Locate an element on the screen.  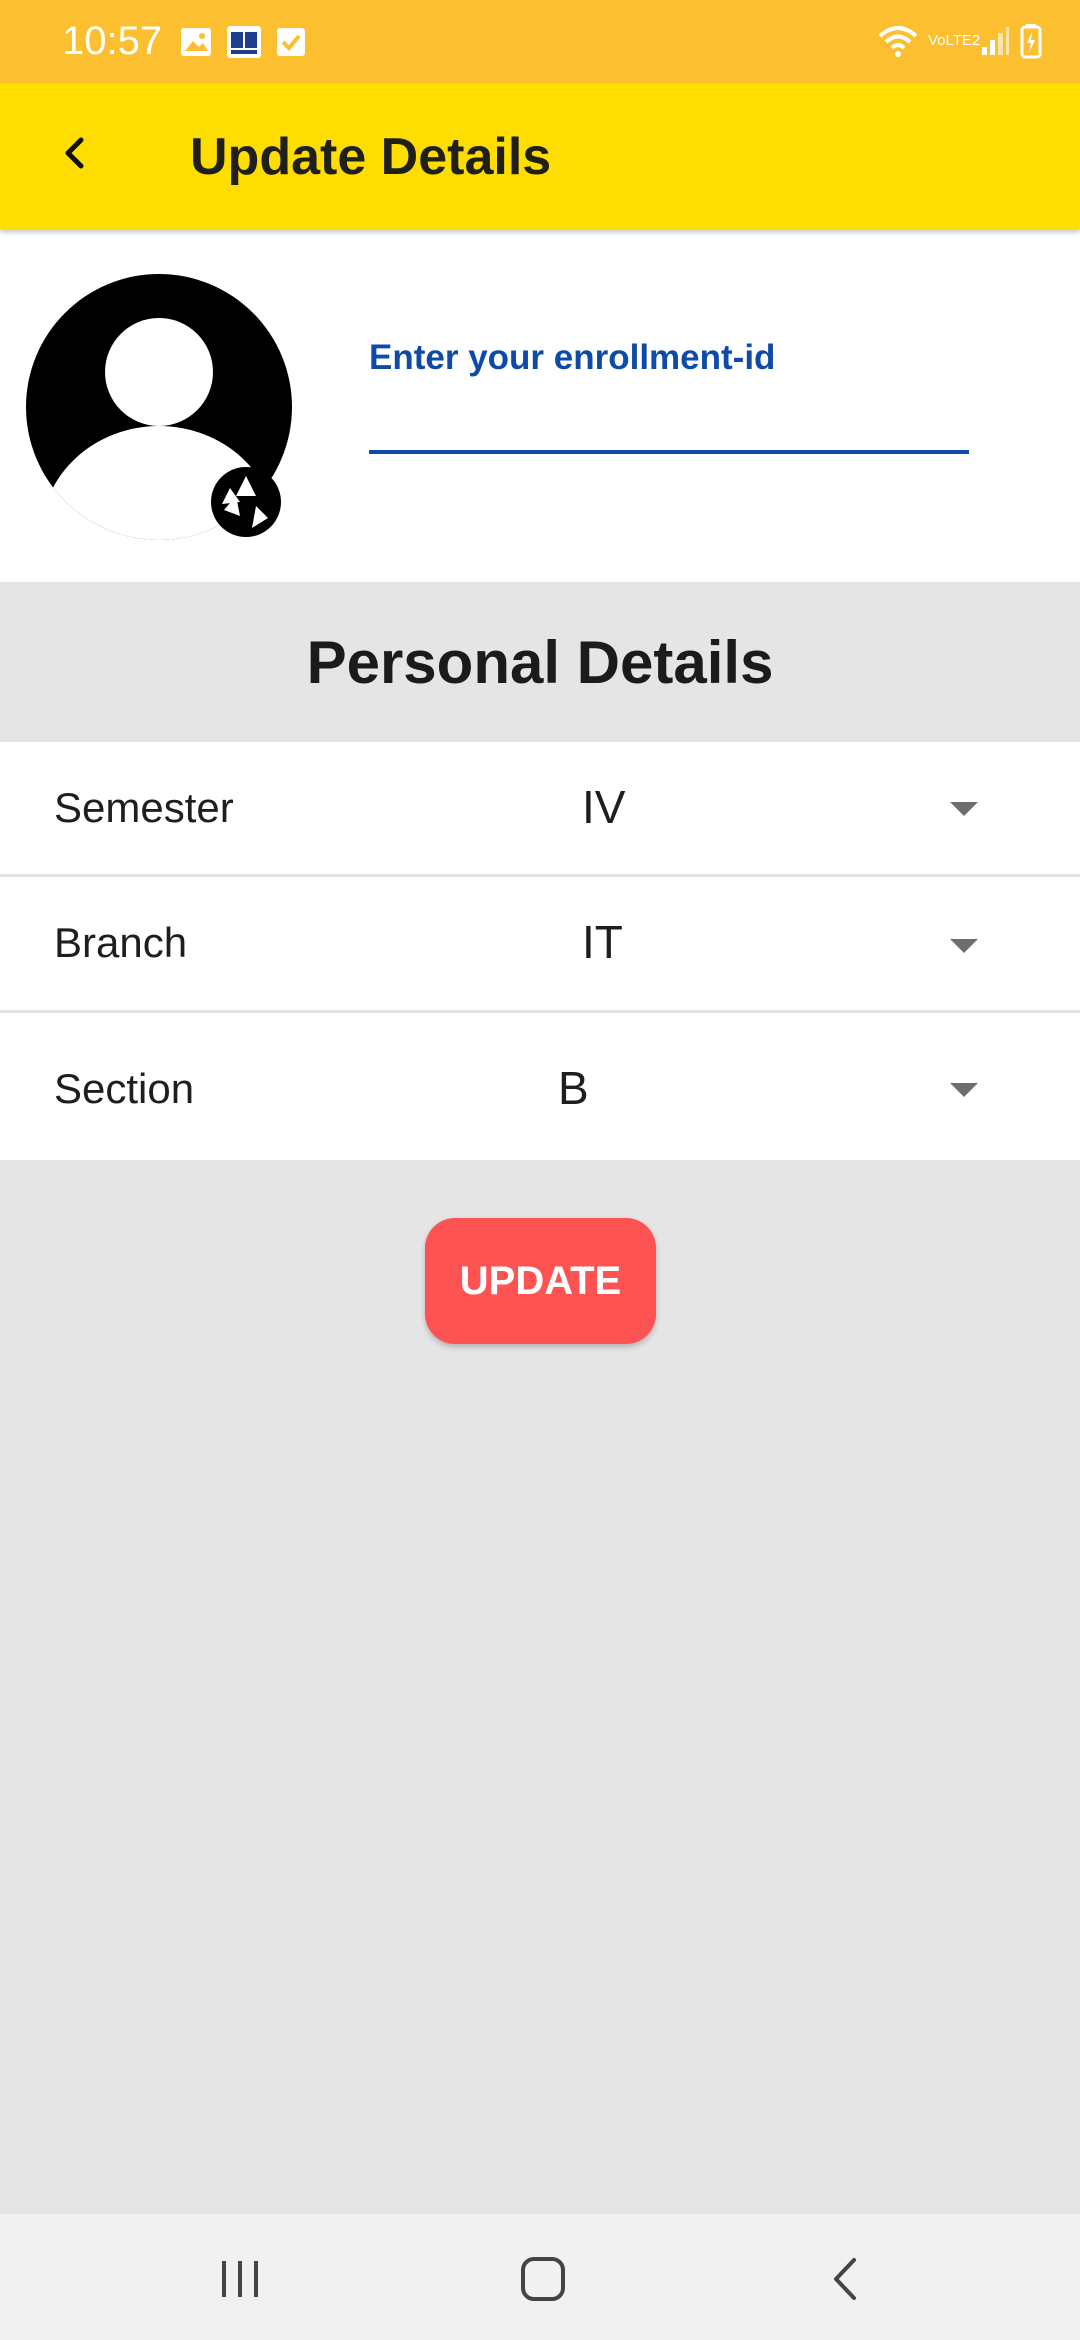
wifi-icon is located at coordinates (898, 41).